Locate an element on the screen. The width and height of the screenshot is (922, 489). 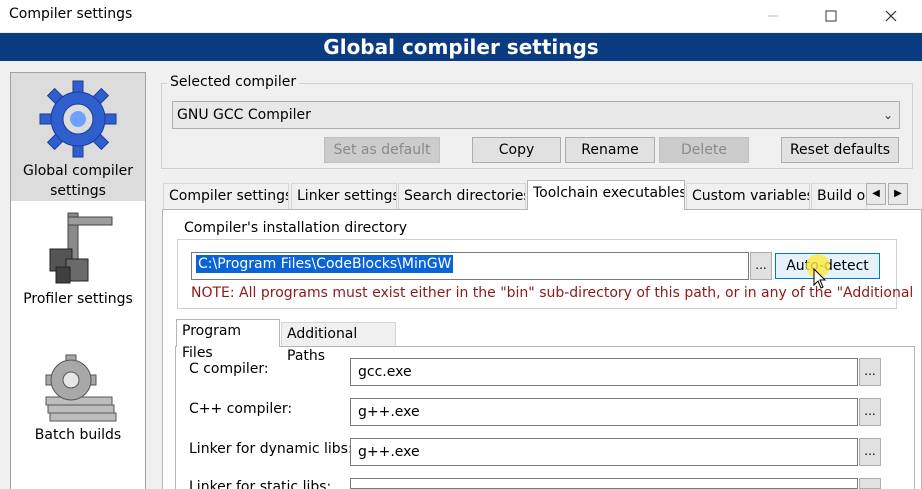
chevron-down-icon: ⌄ is located at coordinates (887, 115).